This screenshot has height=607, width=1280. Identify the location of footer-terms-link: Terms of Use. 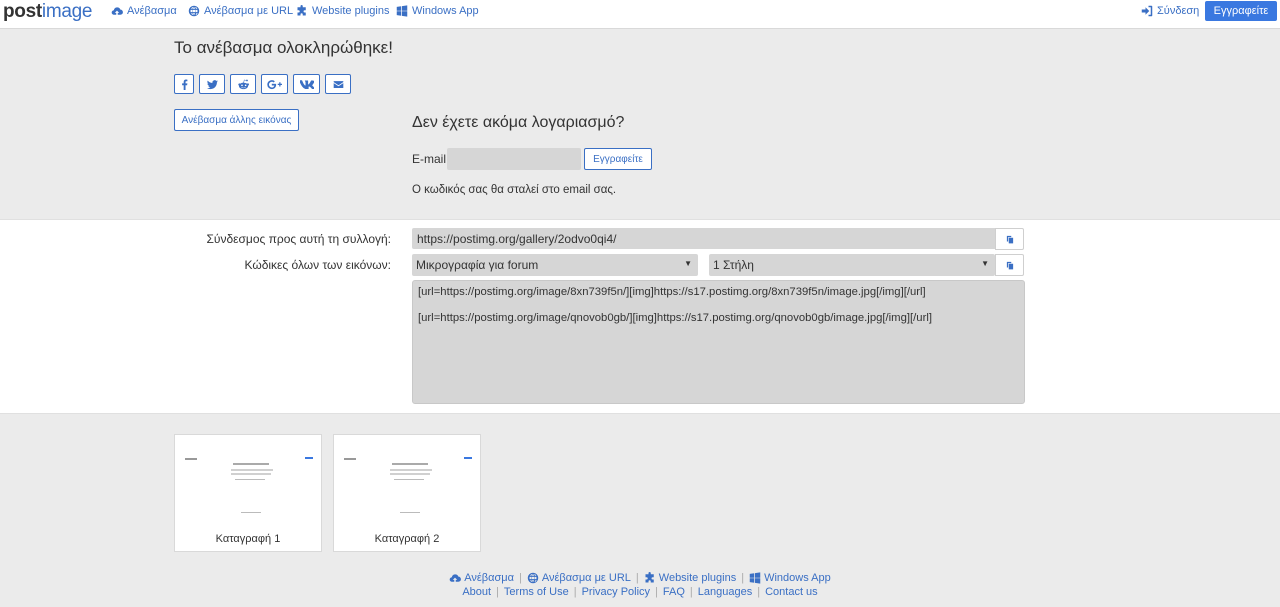
(536, 592).